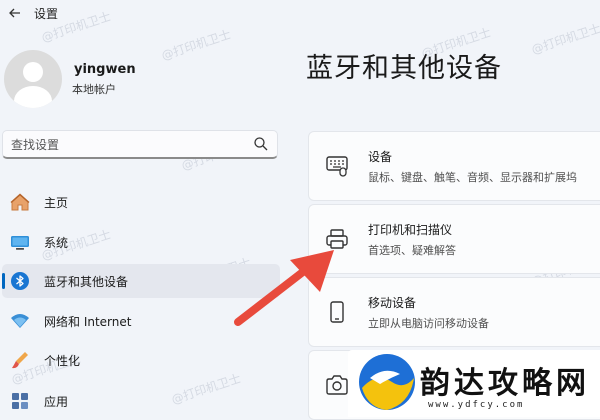 This screenshot has height=420, width=600. What do you see at coordinates (454, 239) in the screenshot?
I see `printers-card: 打印机和扫描仪 首选项、疑难解答` at bounding box center [454, 239].